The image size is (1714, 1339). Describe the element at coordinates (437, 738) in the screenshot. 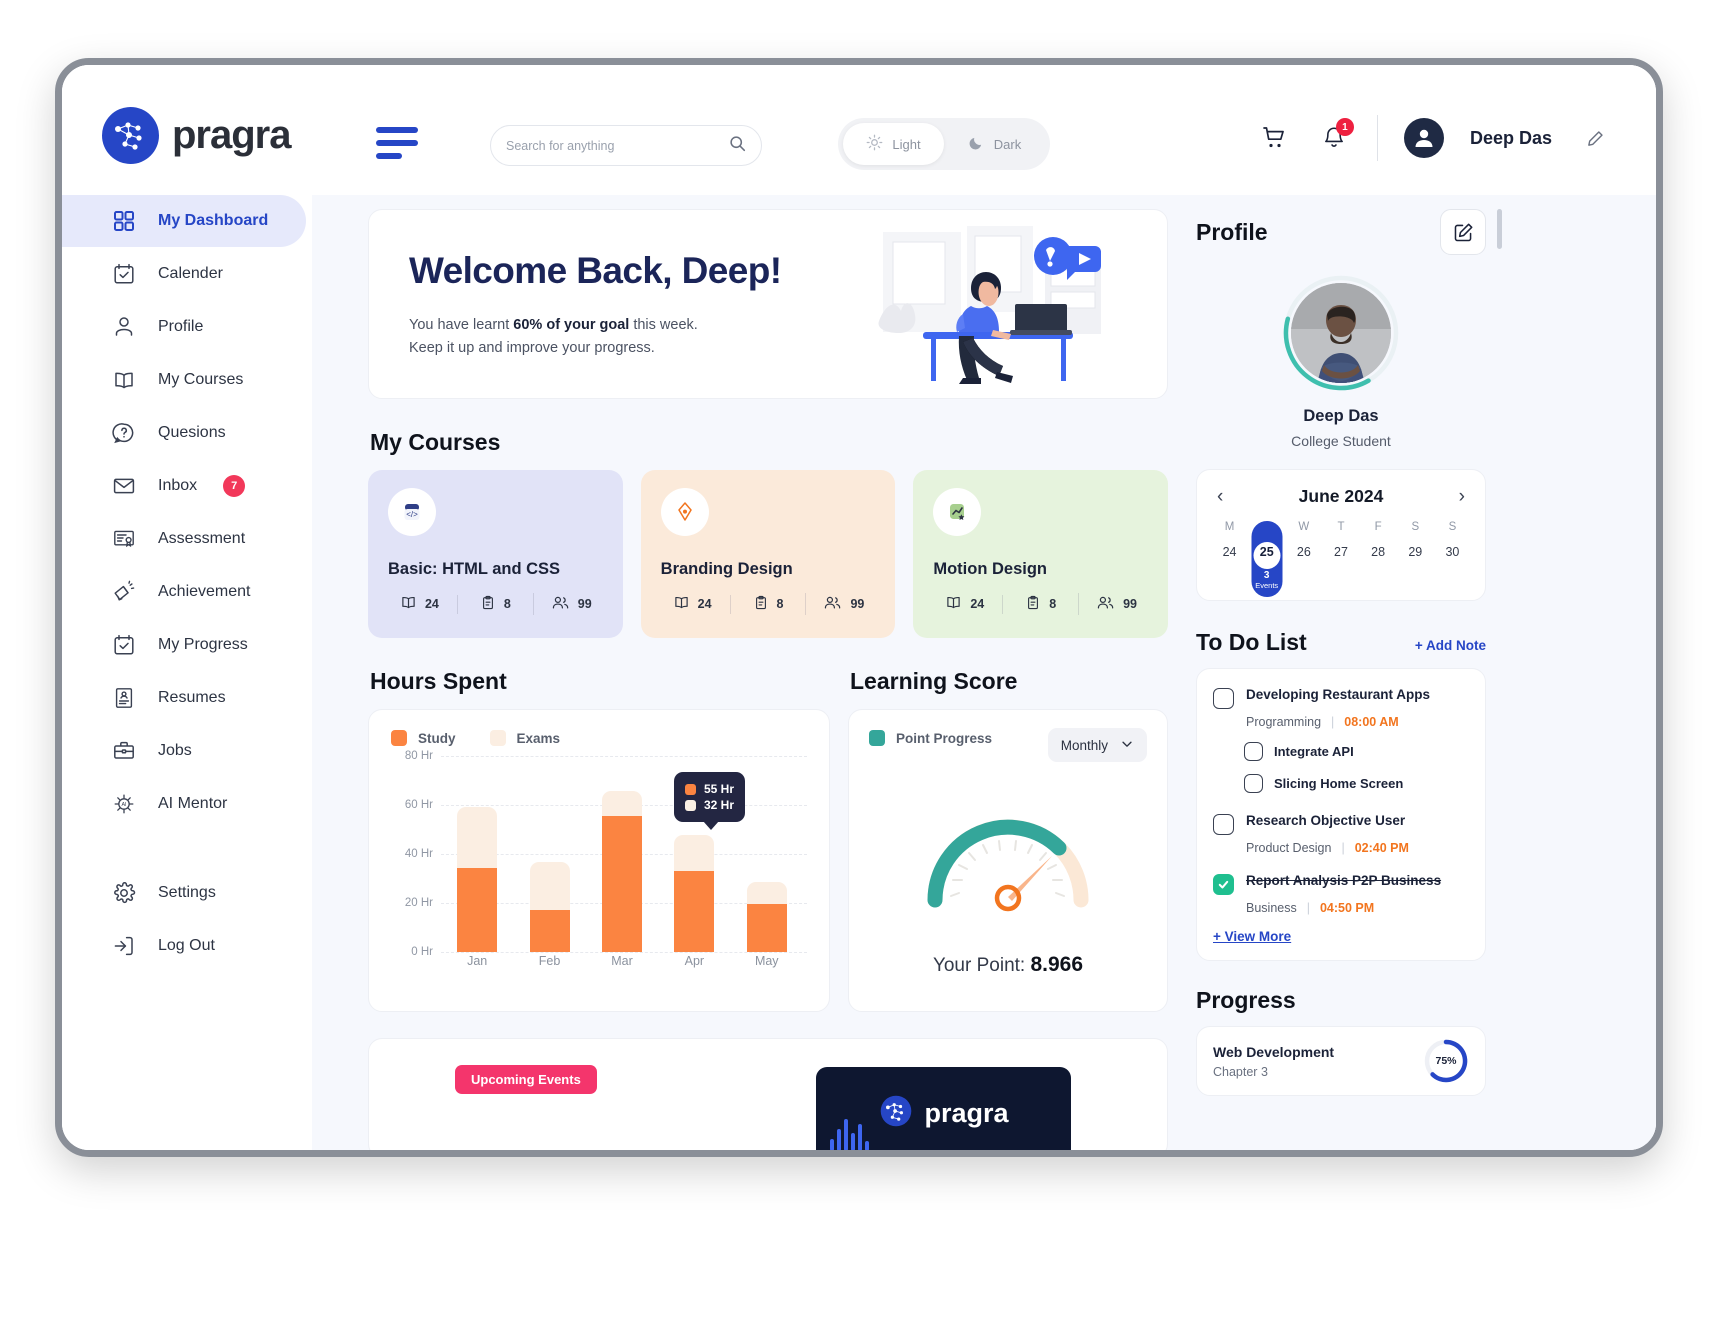

I see `legend-label: Study` at that location.